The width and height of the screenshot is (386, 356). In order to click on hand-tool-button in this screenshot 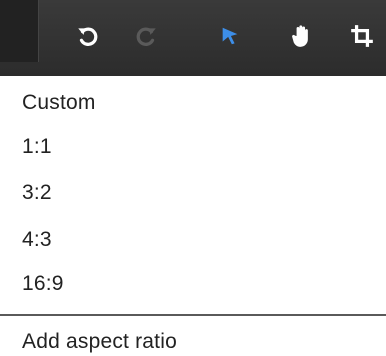, I will do `click(302, 36)`.